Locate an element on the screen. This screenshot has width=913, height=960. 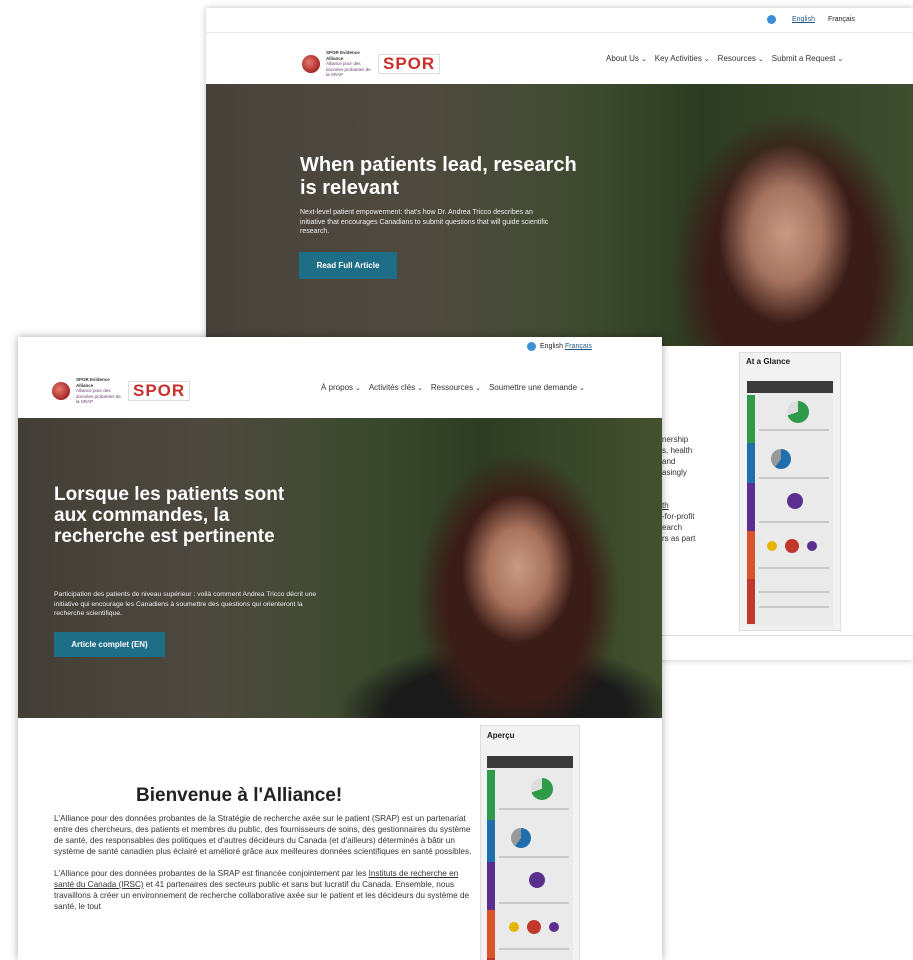
nav-activites-cles: Activités clés is located at coordinates (396, 387).